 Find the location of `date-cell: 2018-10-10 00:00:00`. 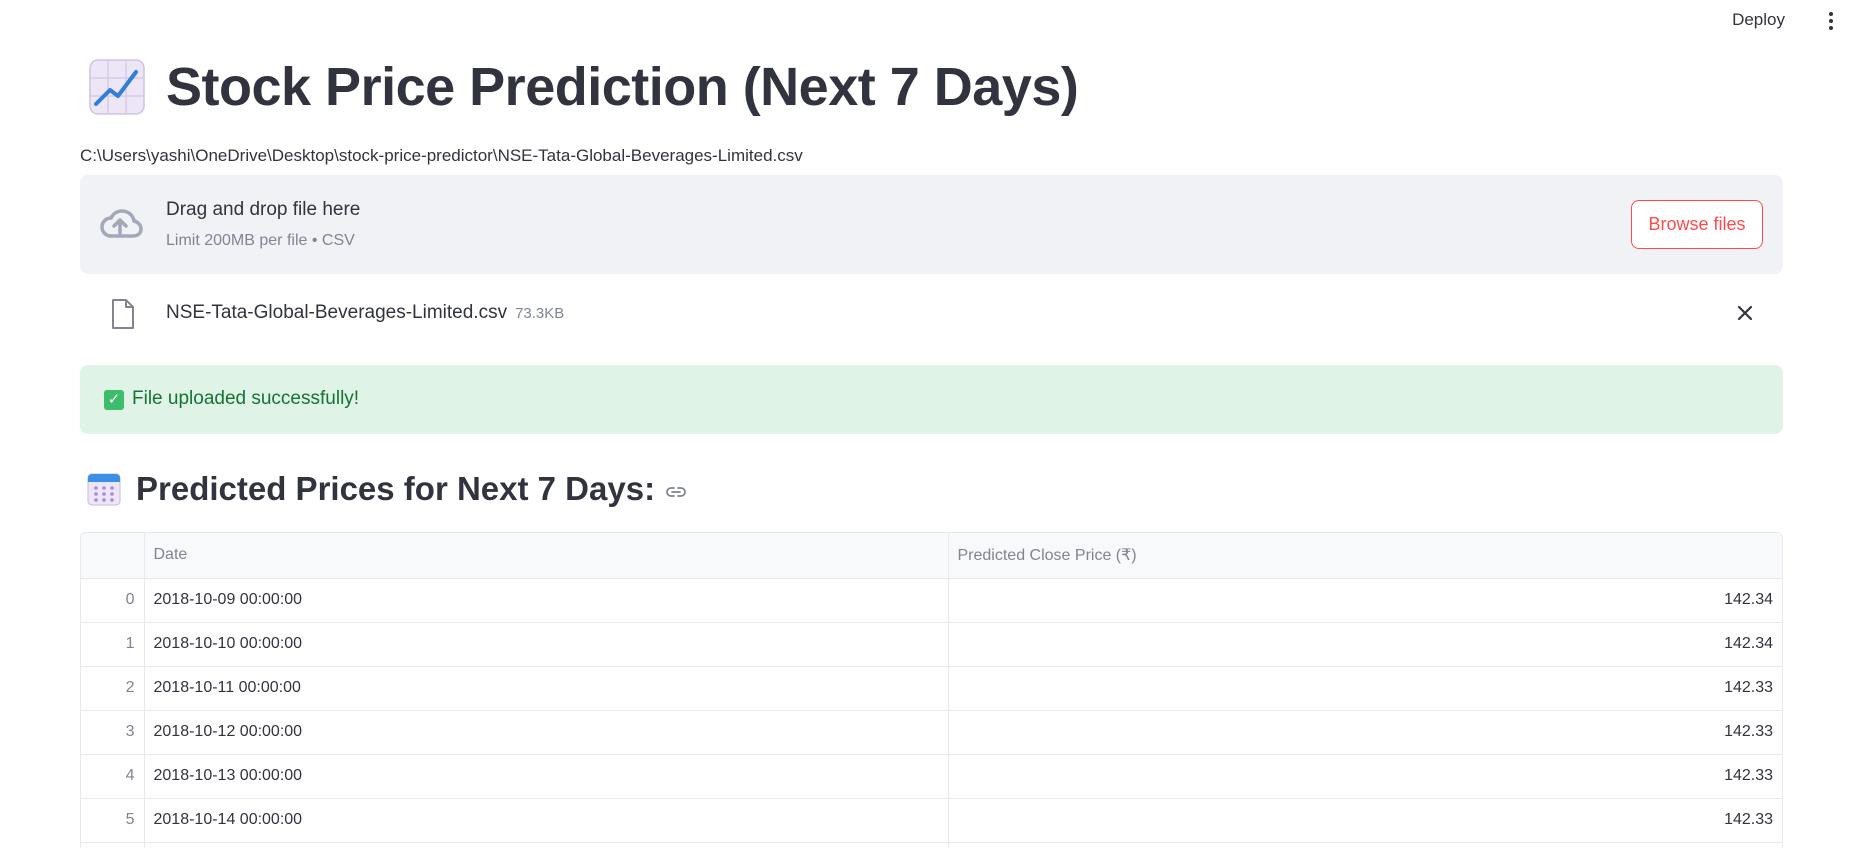

date-cell: 2018-10-10 00:00:00 is located at coordinates (546, 644).